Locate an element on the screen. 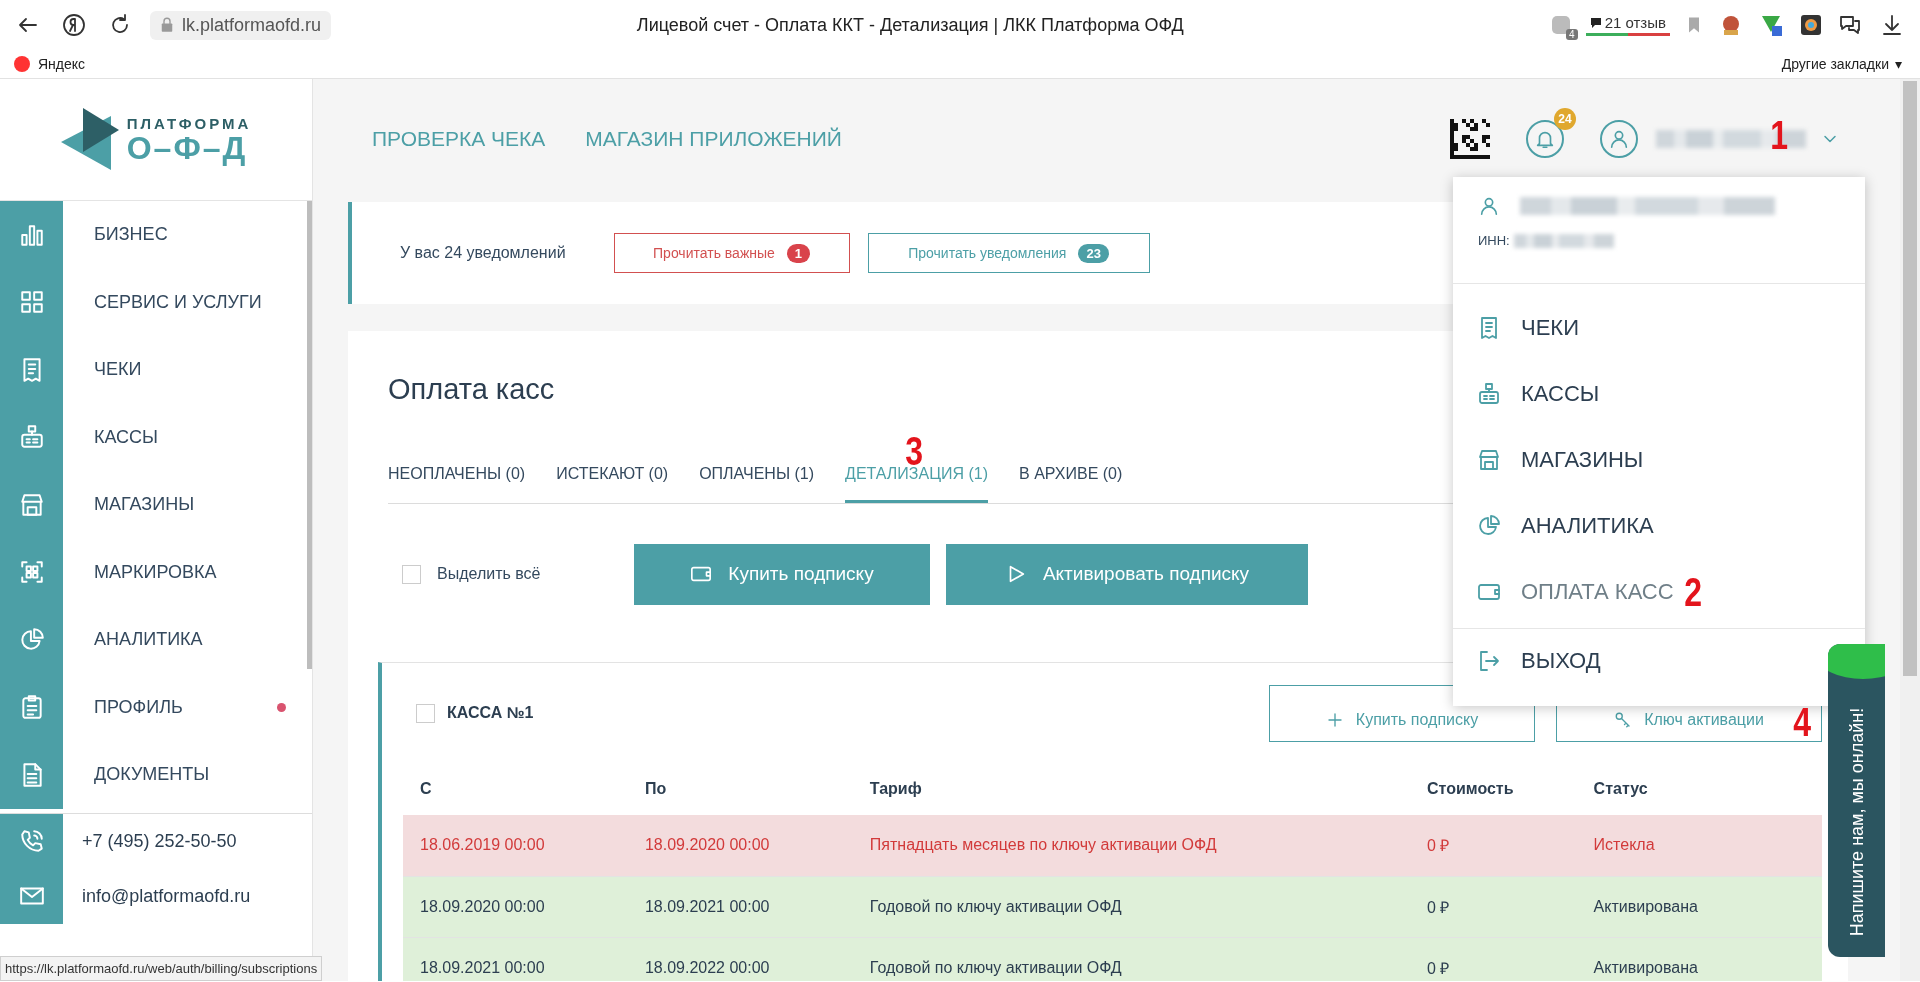 The height and width of the screenshot is (982, 1920). notification-summary: У вас 24 уведомлений is located at coordinates (483, 253).